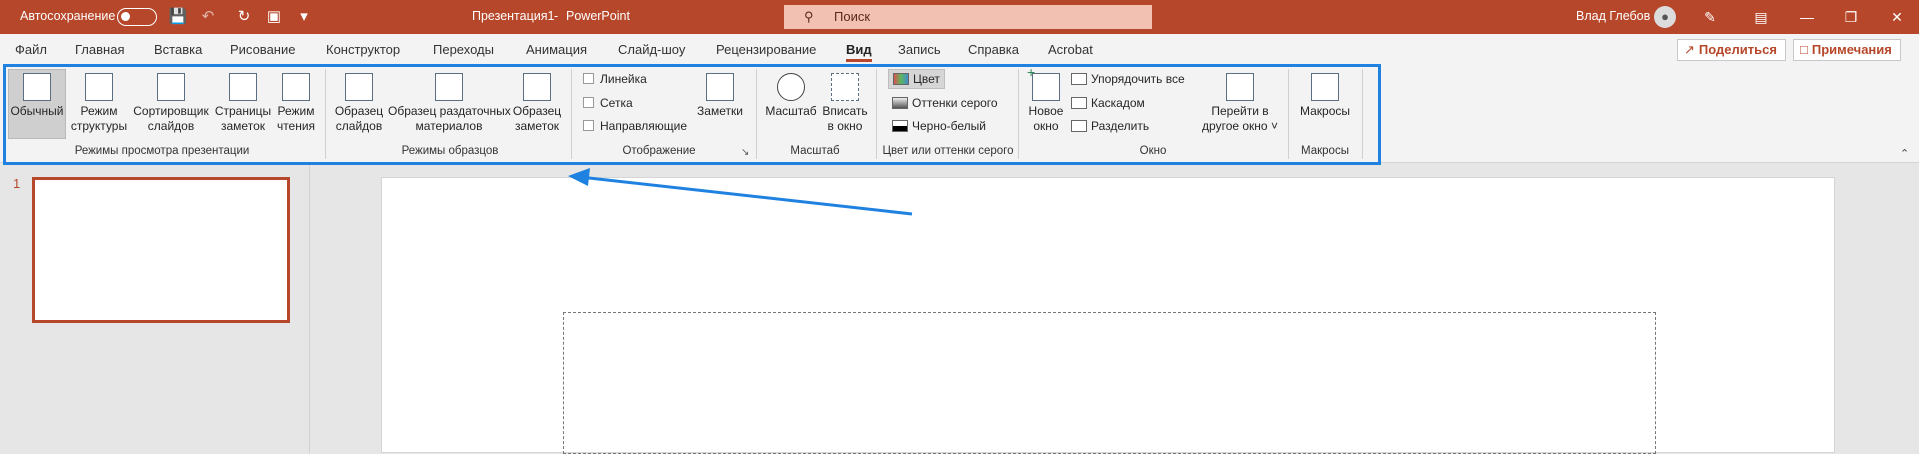  I want to click on guides-label: Направляющие, so click(644, 126).